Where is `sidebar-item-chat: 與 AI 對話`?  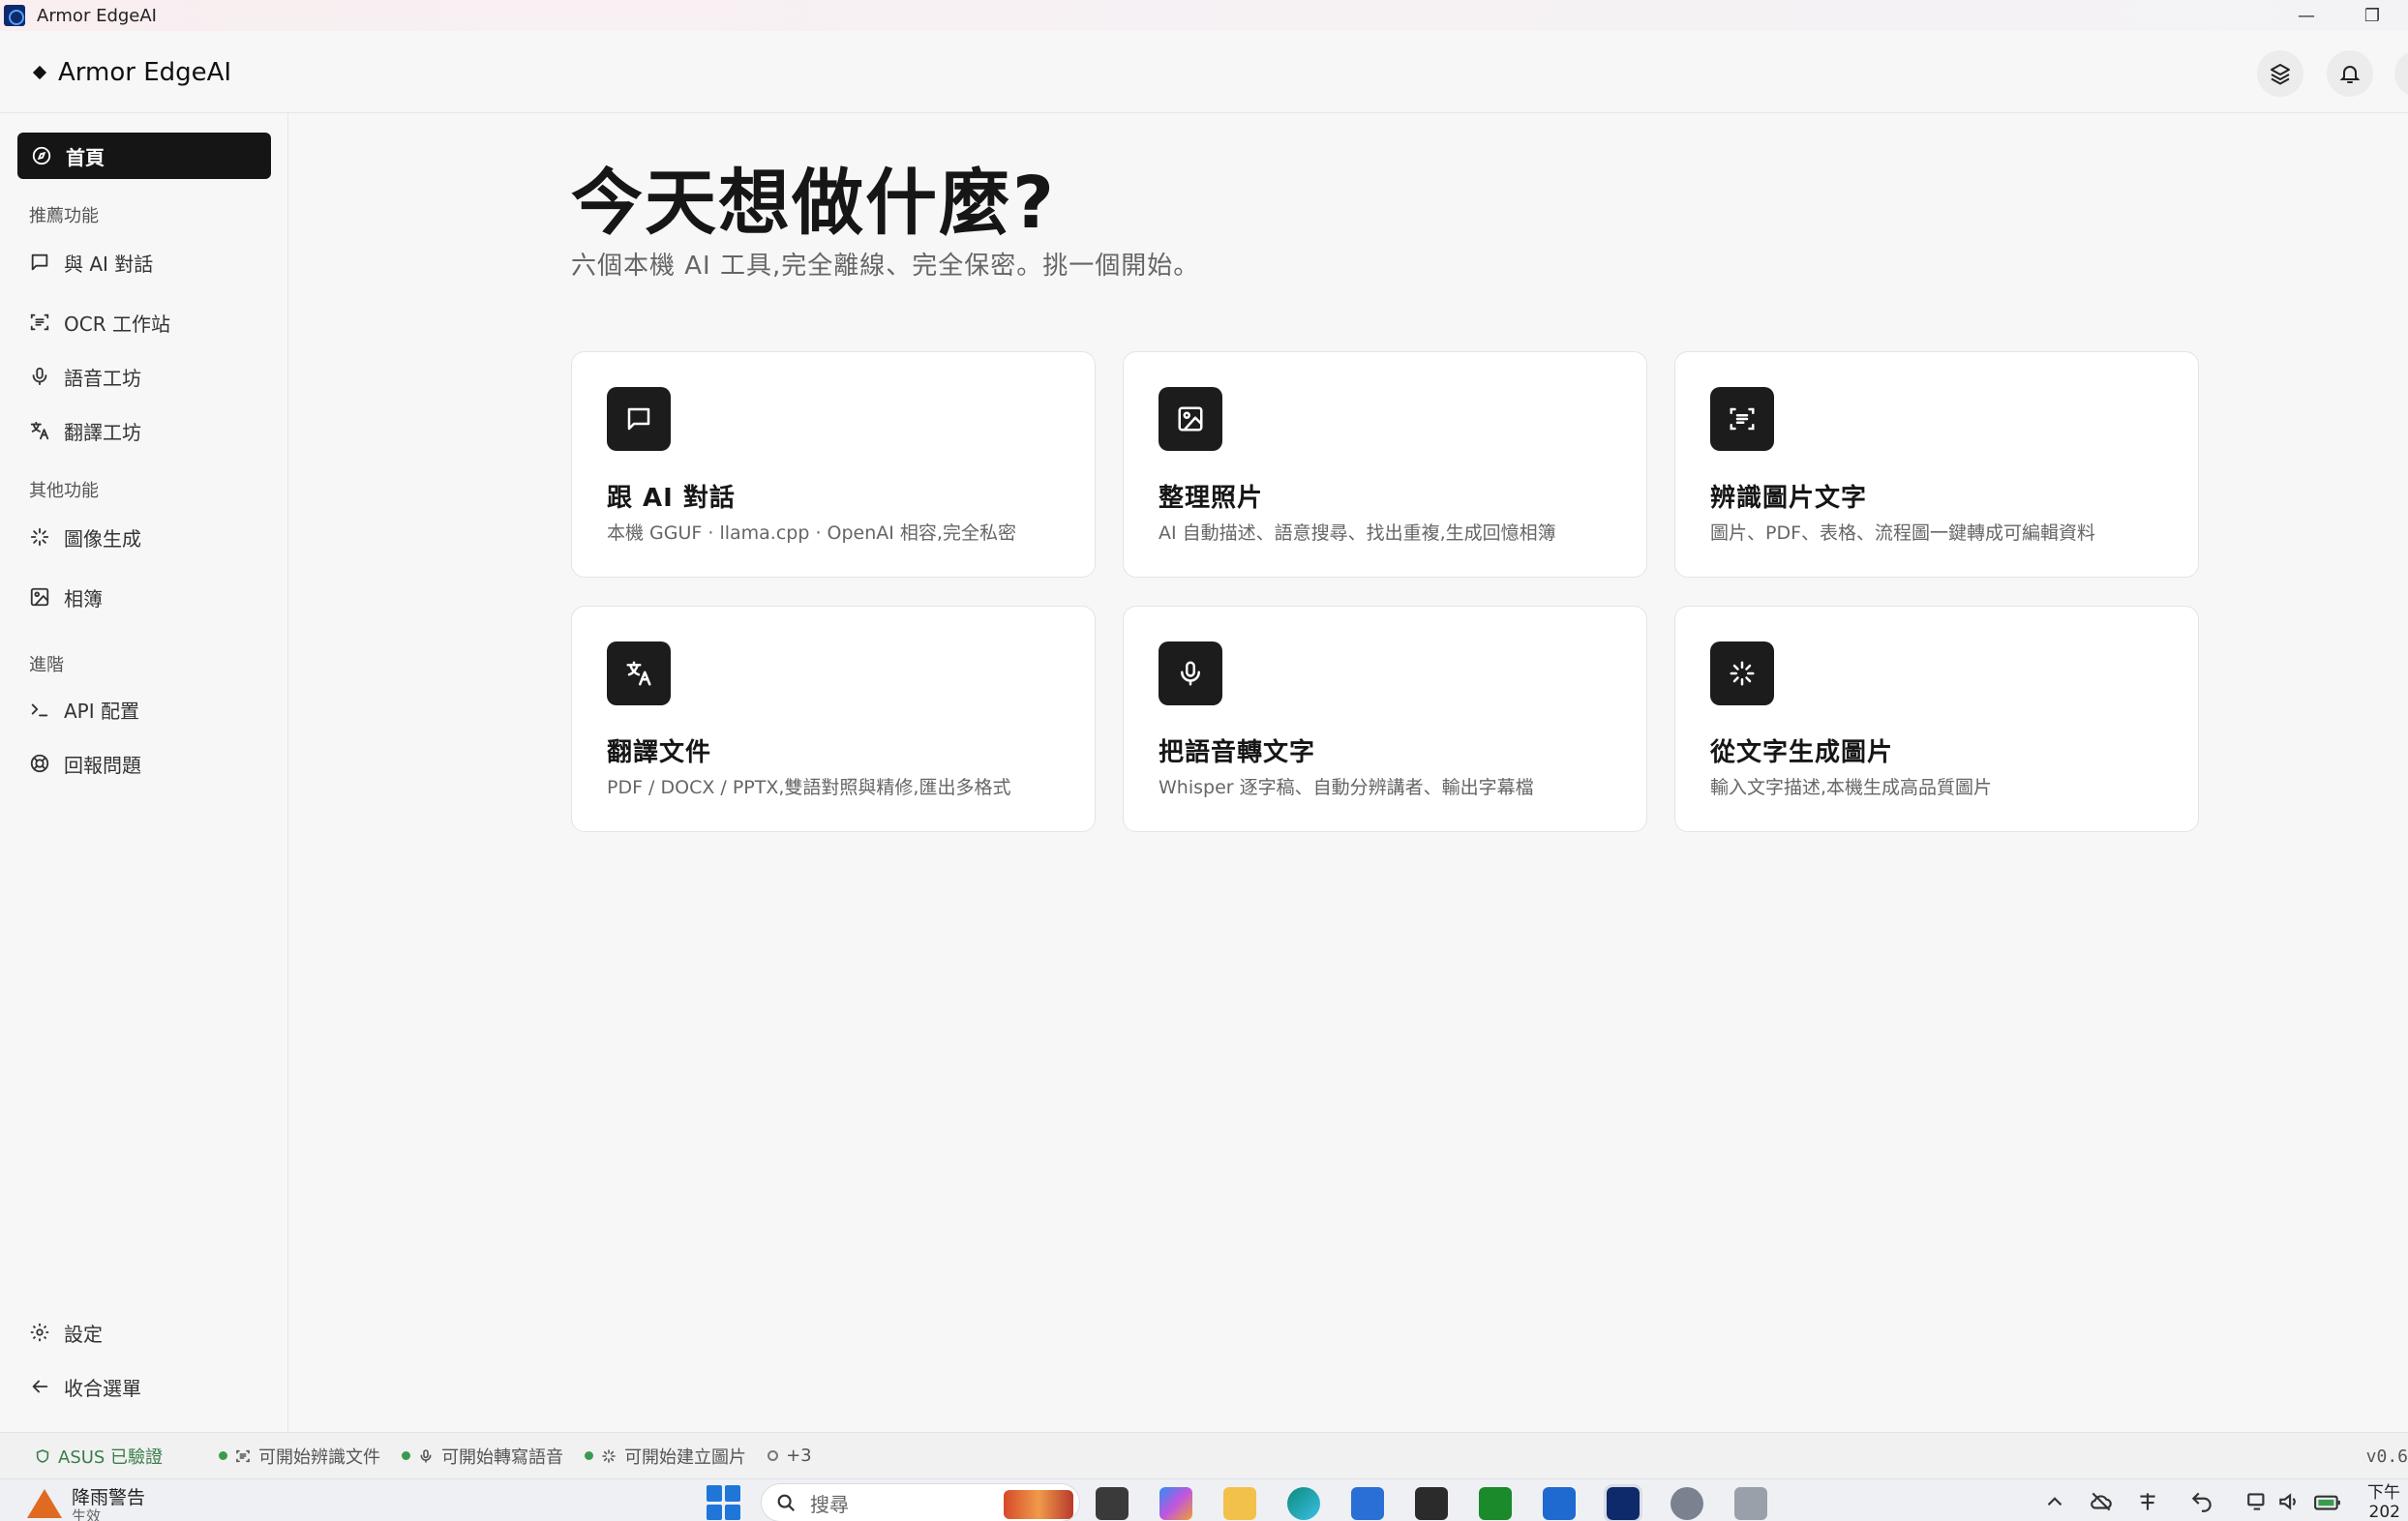 sidebar-item-chat: 與 AI 對話 is located at coordinates (144, 262).